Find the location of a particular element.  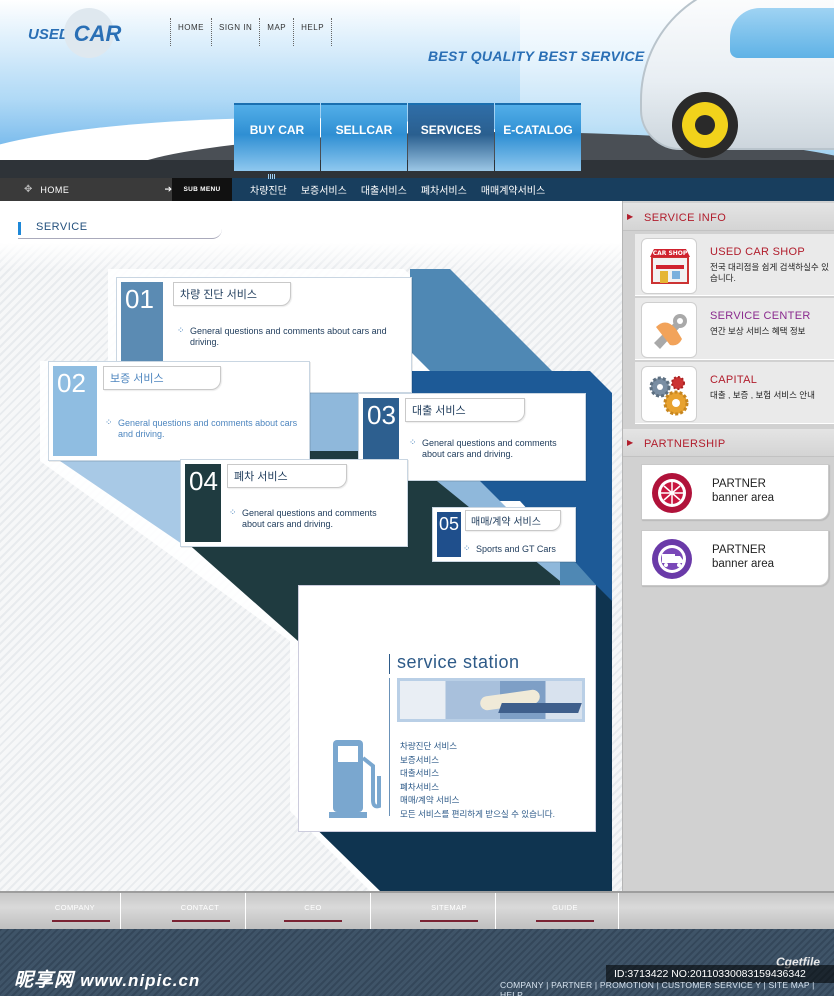

breadcrumb-home: HOME is located at coordinates (54, 190).